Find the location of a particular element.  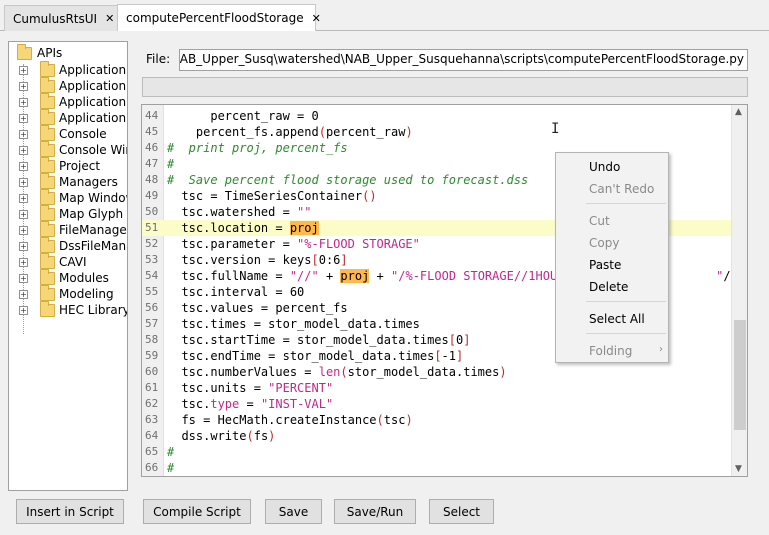

line-number: 45 is located at coordinates (152, 131).